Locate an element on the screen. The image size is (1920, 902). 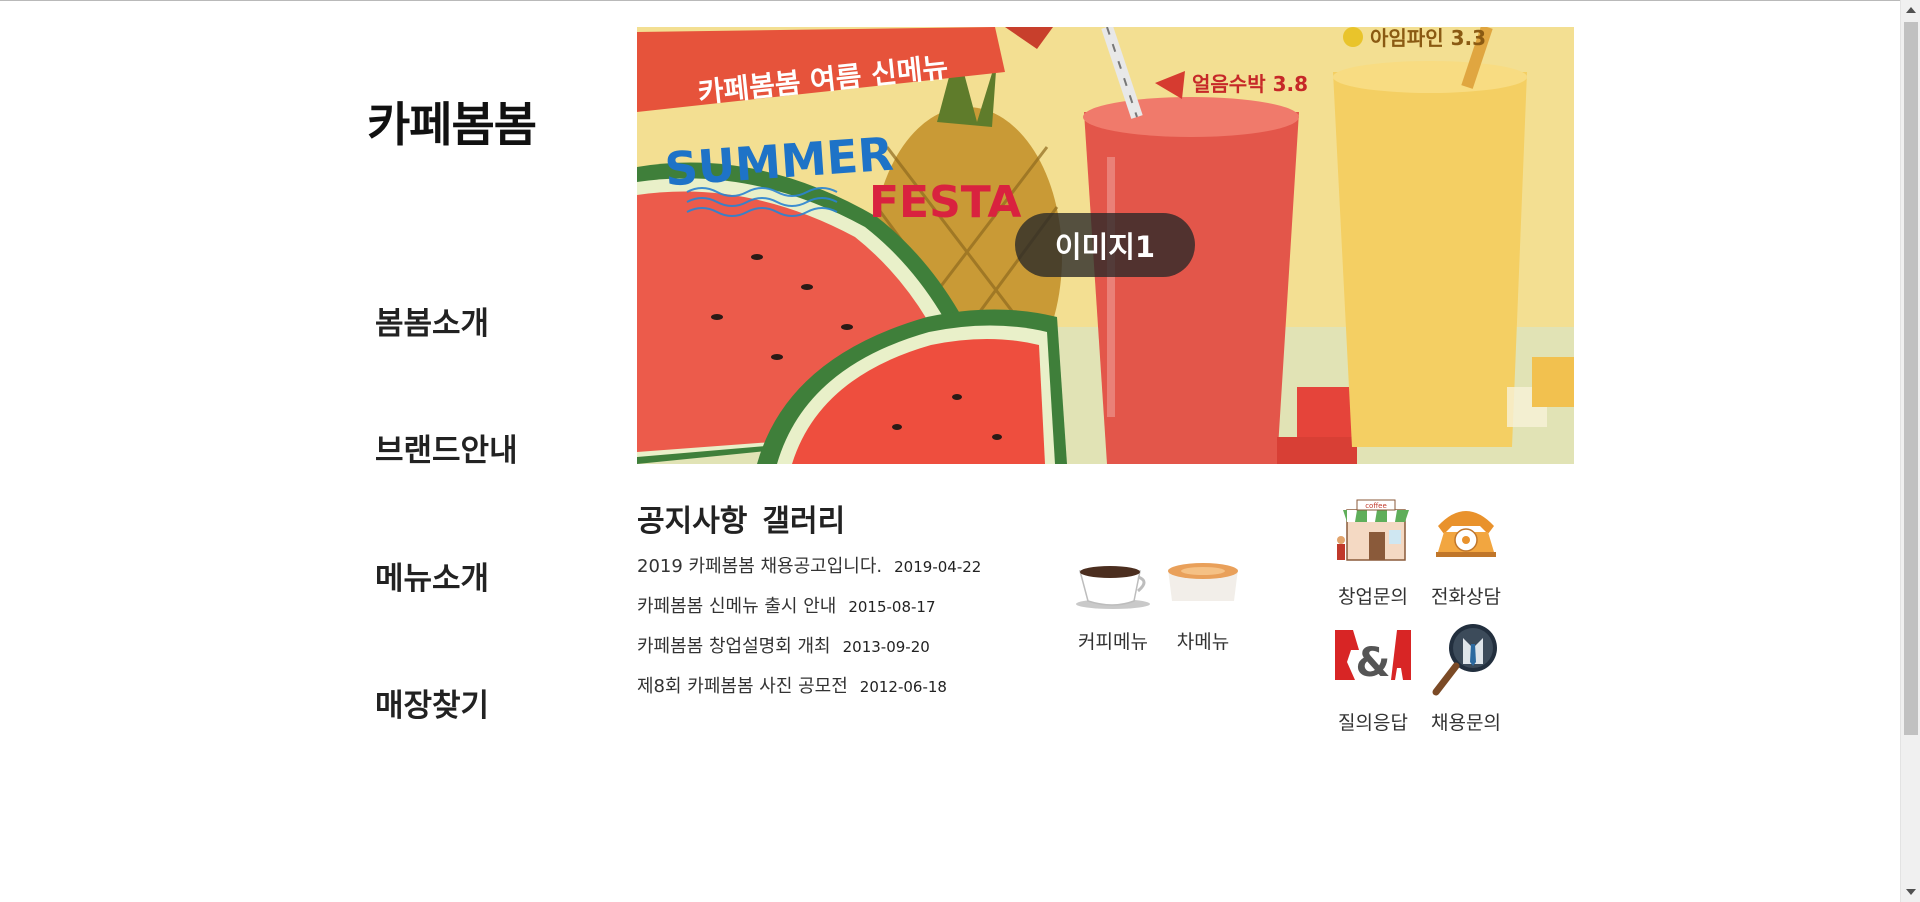
notice-date: 2019-04-22 is located at coordinates (938, 567).